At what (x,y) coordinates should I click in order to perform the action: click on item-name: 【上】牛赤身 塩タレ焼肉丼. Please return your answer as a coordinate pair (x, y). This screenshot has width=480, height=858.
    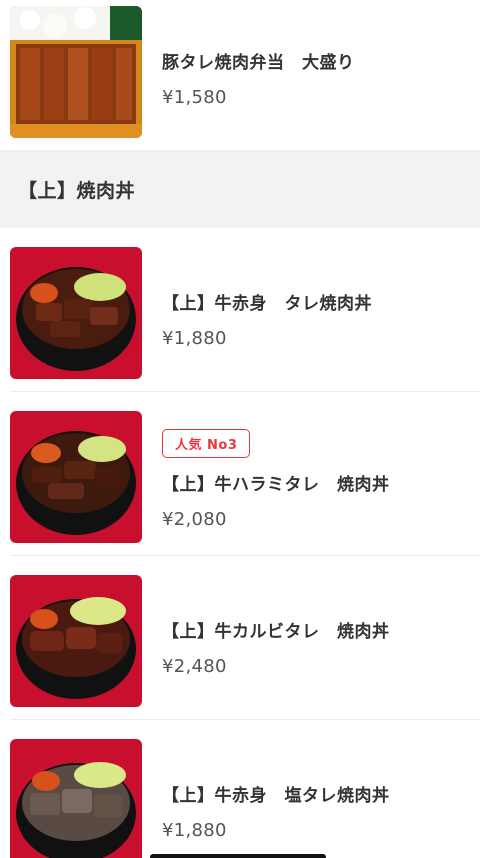
    Looking at the image, I should click on (276, 796).